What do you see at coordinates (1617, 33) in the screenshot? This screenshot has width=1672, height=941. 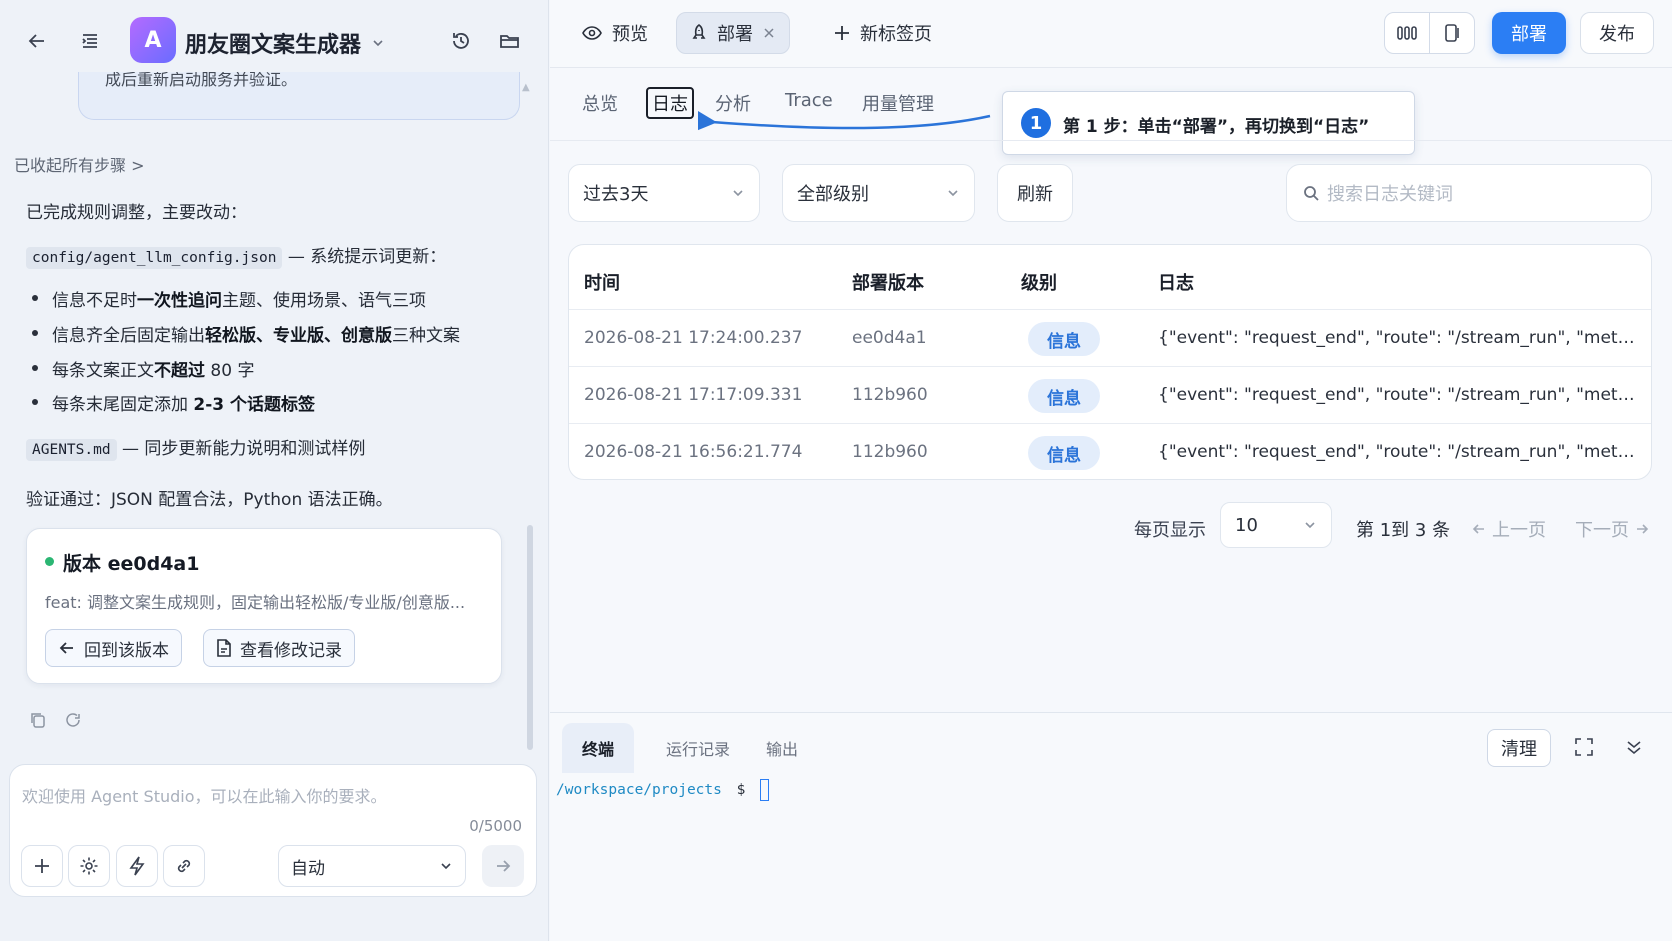 I see `publish-button: 发布` at bounding box center [1617, 33].